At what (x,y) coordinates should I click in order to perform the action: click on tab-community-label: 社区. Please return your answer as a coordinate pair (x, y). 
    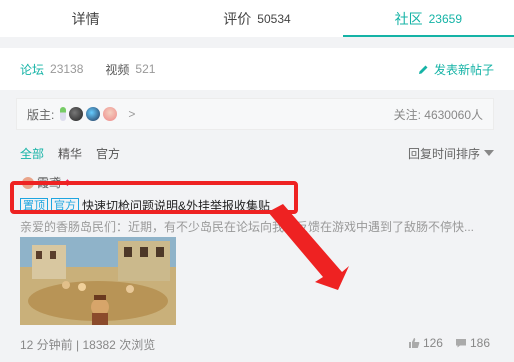
    Looking at the image, I should click on (408, 18).